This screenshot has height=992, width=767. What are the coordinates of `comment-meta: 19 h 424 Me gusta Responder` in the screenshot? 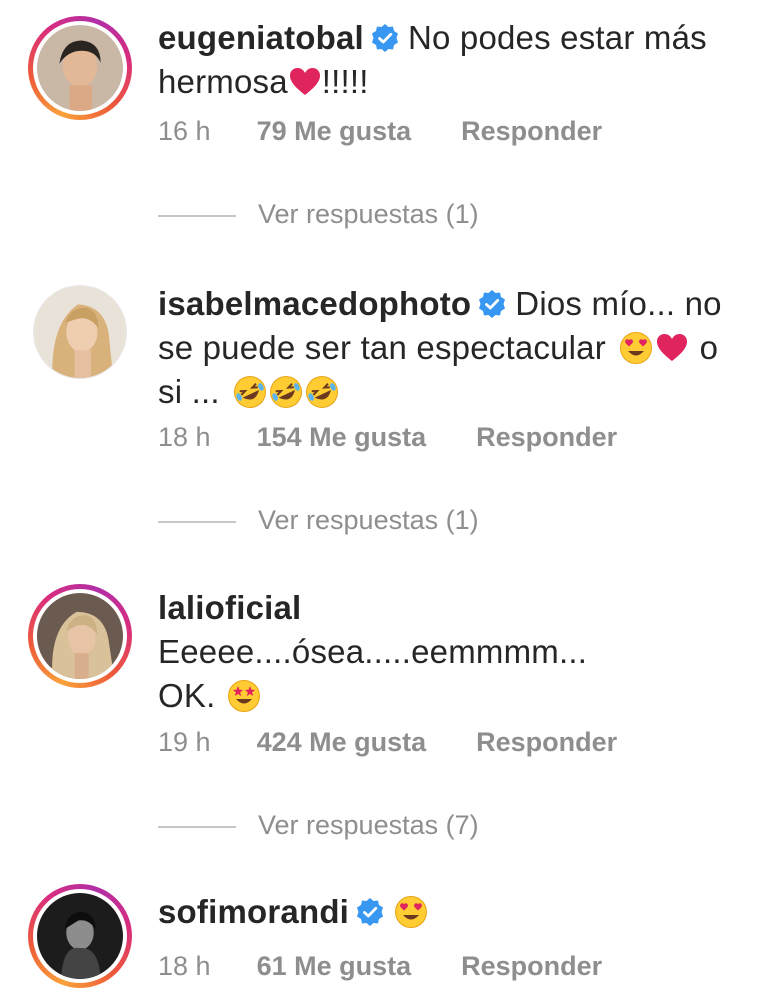 It's located at (387, 742).